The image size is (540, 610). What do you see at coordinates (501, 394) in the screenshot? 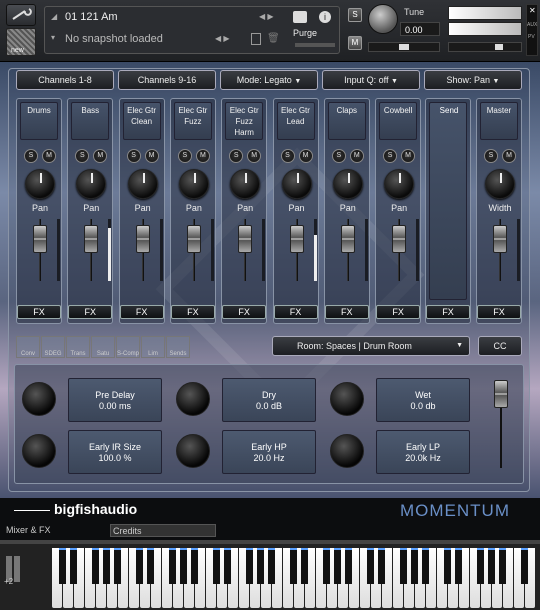
I see `reverb-fader-cap` at bounding box center [501, 394].